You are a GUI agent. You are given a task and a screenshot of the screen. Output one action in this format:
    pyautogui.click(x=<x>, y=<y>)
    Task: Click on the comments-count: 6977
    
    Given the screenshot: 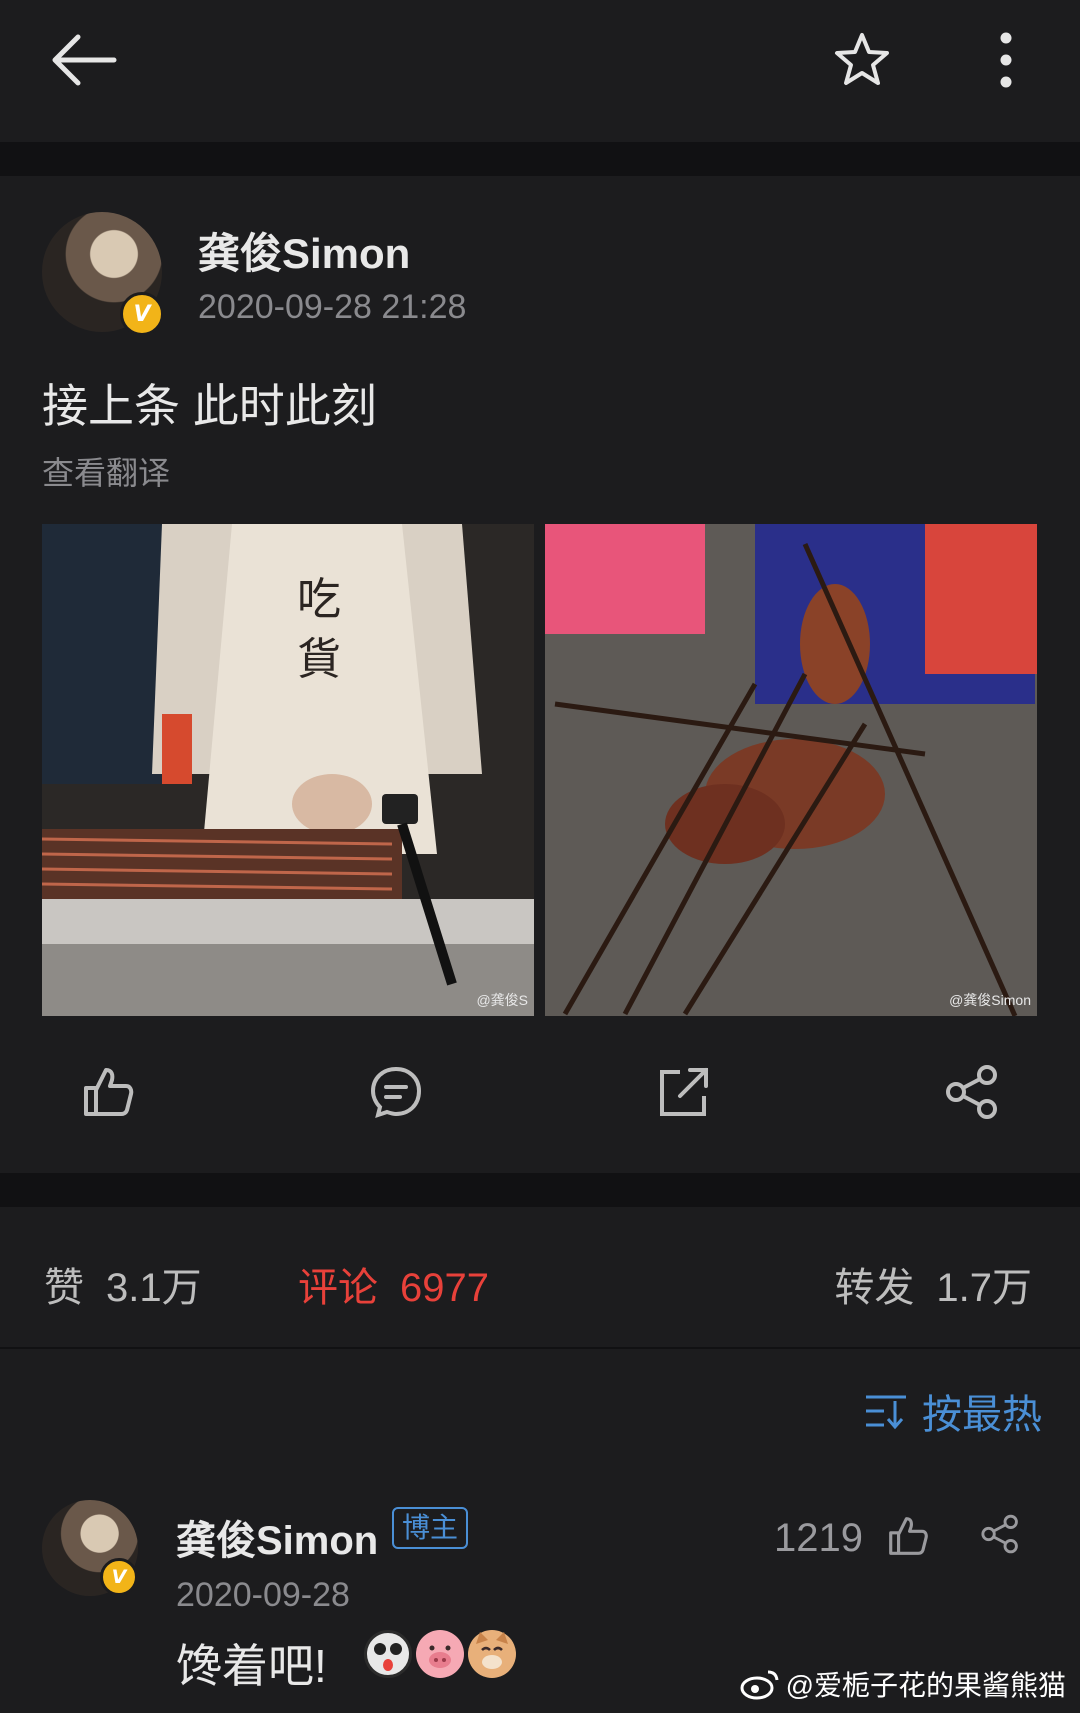 What is the action you would take?
    pyautogui.click(x=444, y=1288)
    